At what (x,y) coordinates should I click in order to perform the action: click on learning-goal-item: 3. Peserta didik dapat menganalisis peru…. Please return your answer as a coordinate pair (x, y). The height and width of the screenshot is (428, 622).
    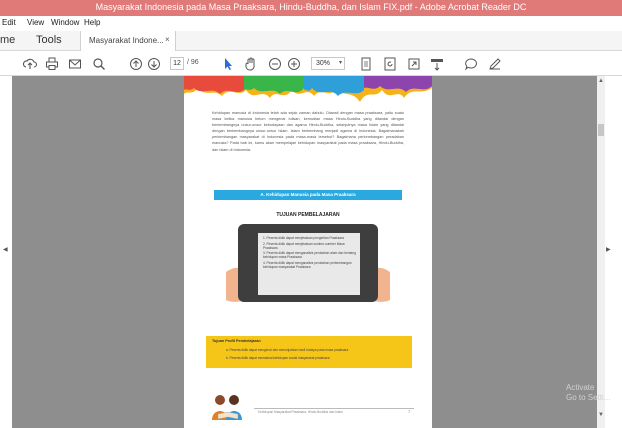
    Looking at the image, I should click on (309, 255).